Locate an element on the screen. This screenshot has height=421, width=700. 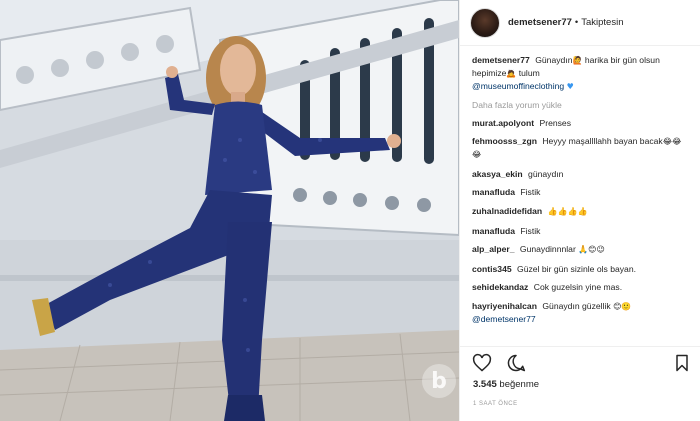
post-header: demetsener77 • Takiptesin is located at coordinates (580, 23).